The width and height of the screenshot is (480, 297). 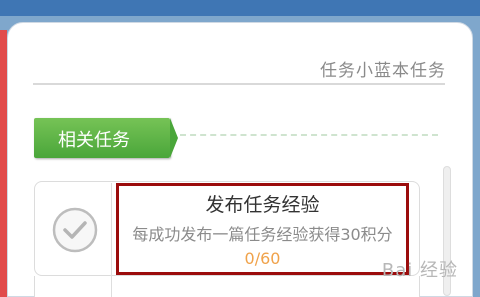 What do you see at coordinates (239, 84) in the screenshot?
I see `title-divider` at bounding box center [239, 84].